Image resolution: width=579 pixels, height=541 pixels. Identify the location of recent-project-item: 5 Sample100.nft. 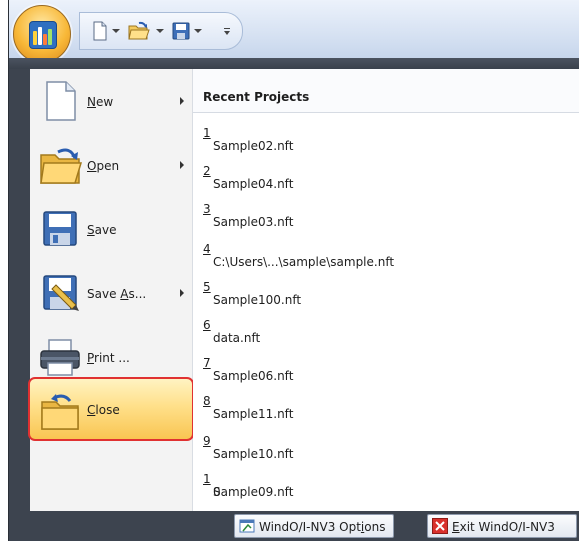
(386, 287).